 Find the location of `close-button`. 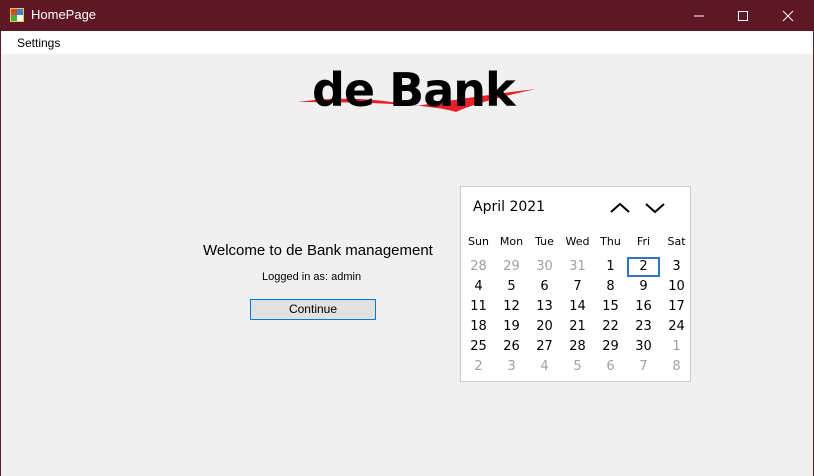

close-button is located at coordinates (788, 15).